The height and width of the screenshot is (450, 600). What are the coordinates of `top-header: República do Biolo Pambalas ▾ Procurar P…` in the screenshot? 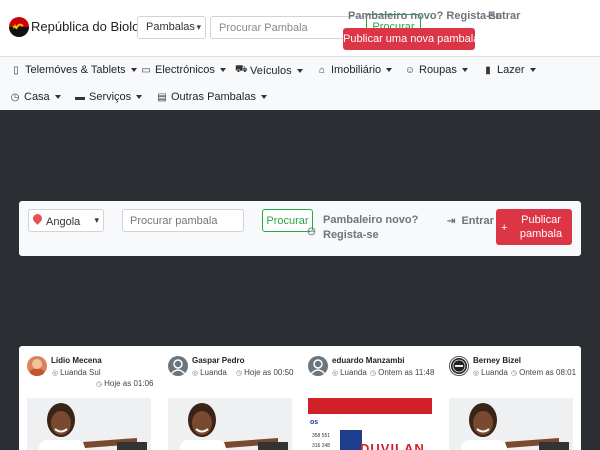 It's located at (300, 28).